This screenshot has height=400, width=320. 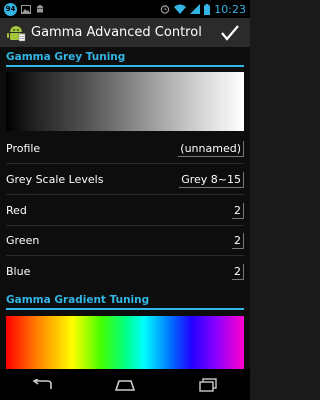 I want to click on notification-badge: 94, so click(x=10, y=9).